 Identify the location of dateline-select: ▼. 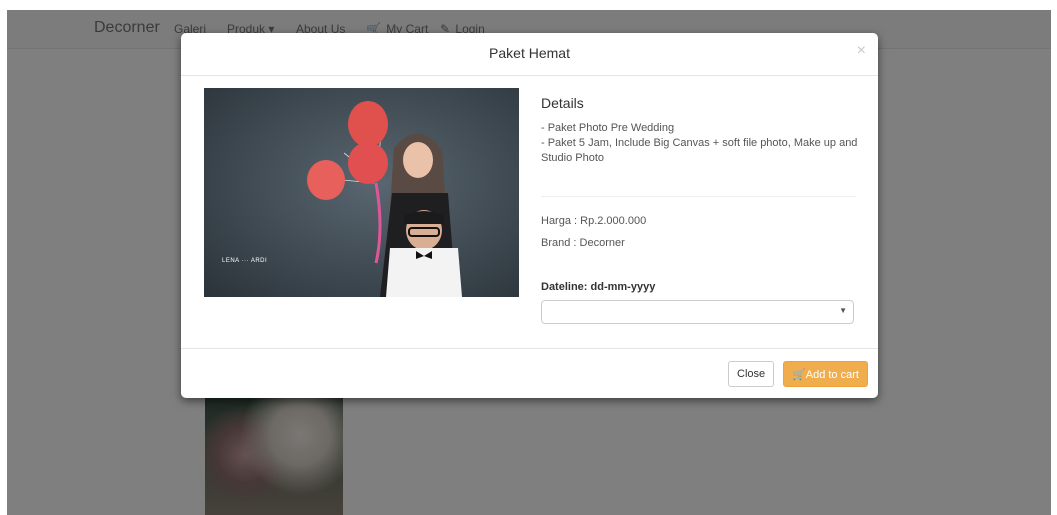
(697, 312).